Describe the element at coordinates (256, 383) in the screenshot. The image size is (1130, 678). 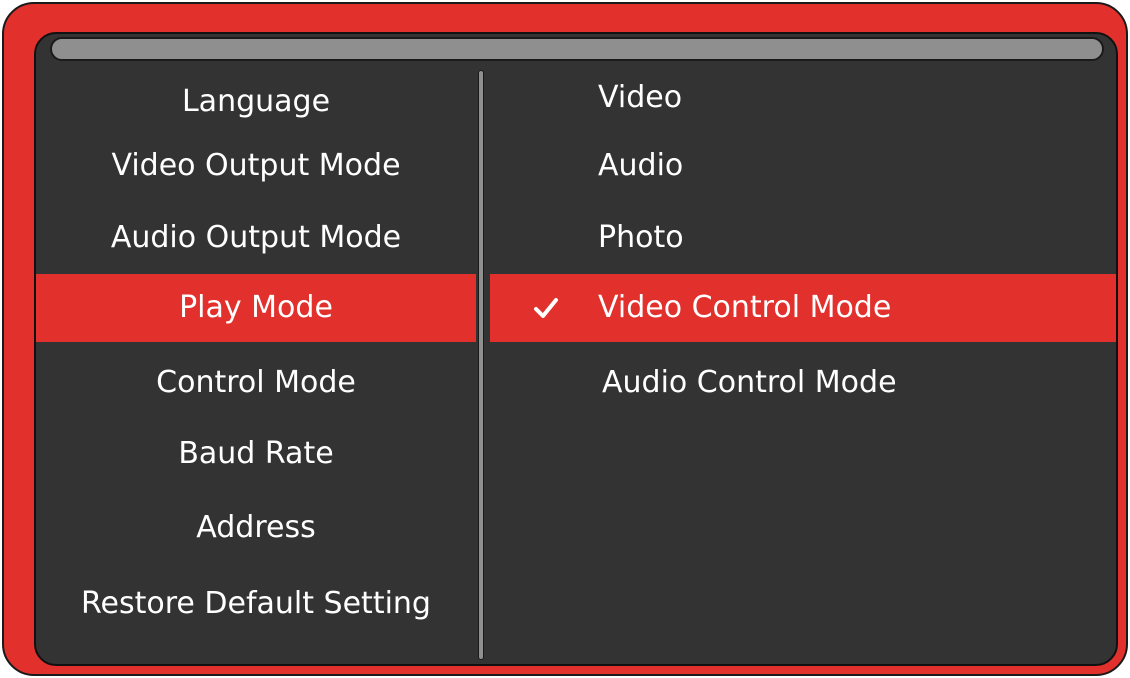
I see `menu-item-control-mode: Control Mode` at that location.